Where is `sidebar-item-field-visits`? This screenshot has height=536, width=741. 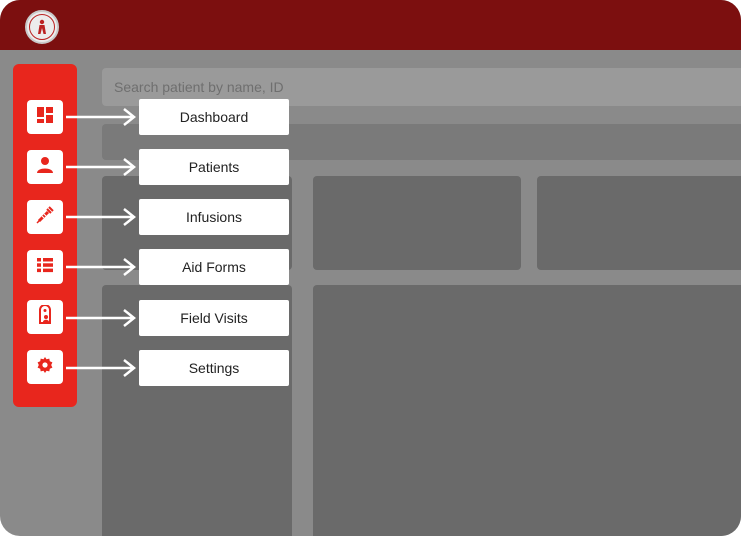
sidebar-item-field-visits is located at coordinates (45, 317).